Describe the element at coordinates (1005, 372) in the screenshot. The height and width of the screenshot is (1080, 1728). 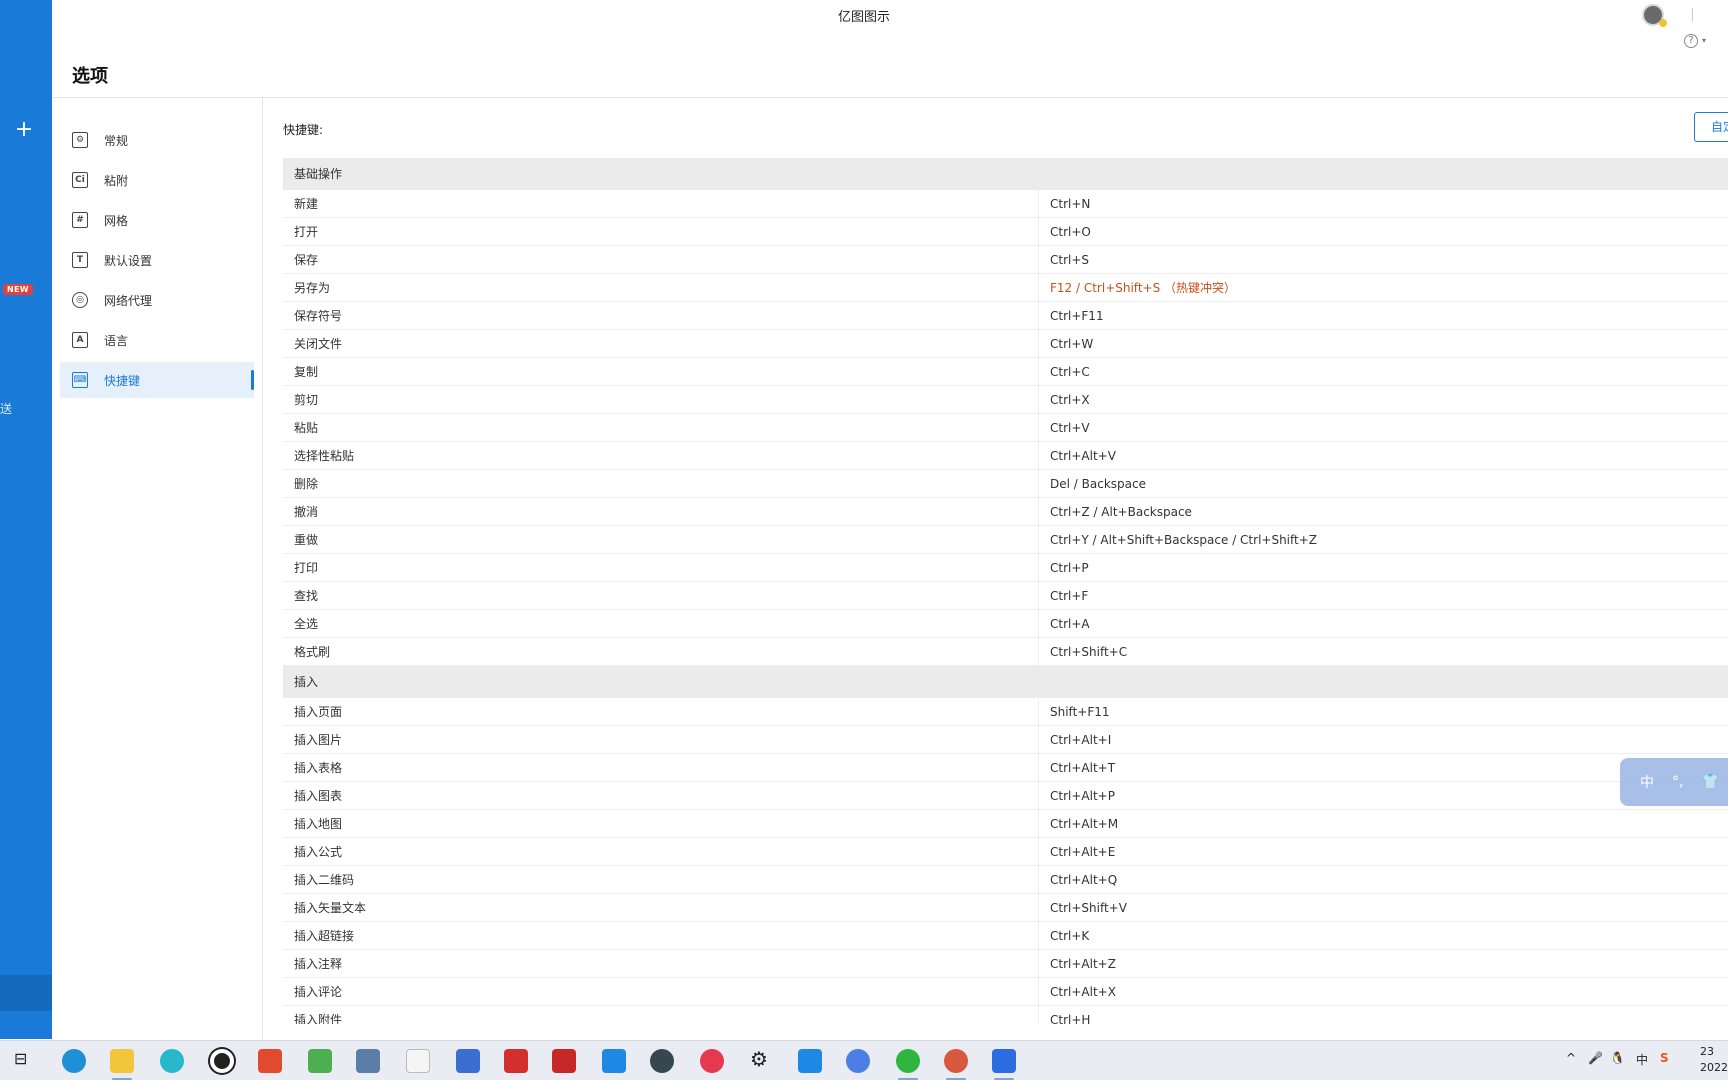
I see `table-row: 复制 Ctrl+C` at that location.